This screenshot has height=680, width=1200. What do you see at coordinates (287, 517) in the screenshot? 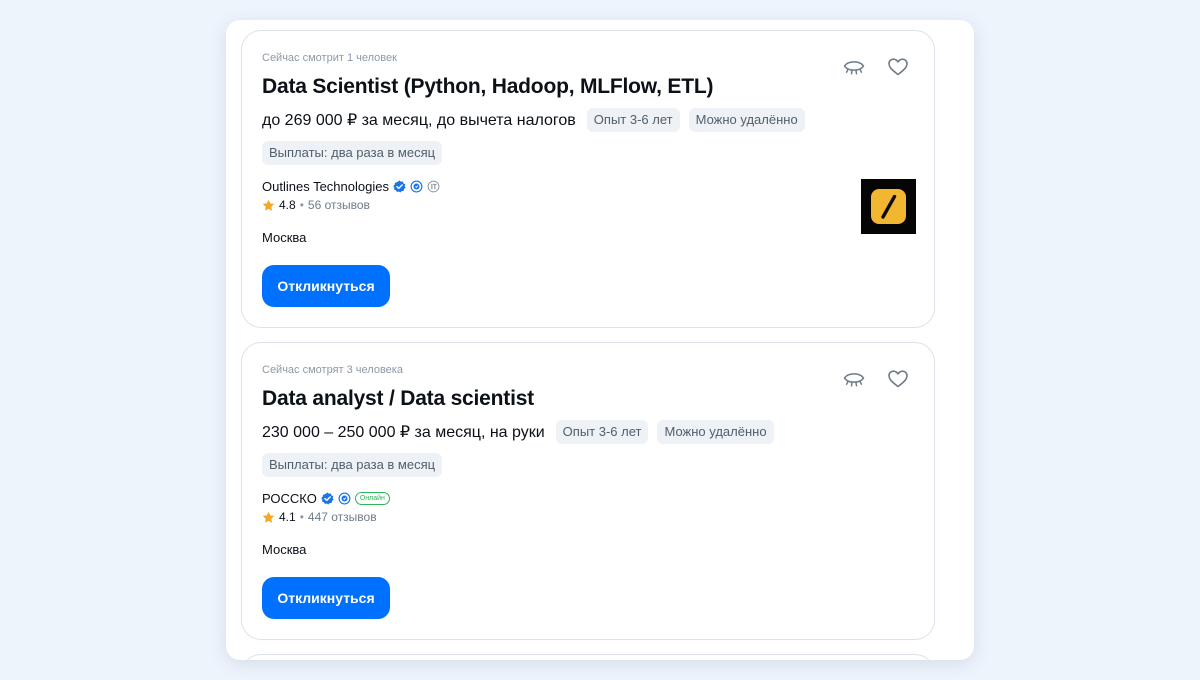
I see `rating-value: 4.1` at bounding box center [287, 517].